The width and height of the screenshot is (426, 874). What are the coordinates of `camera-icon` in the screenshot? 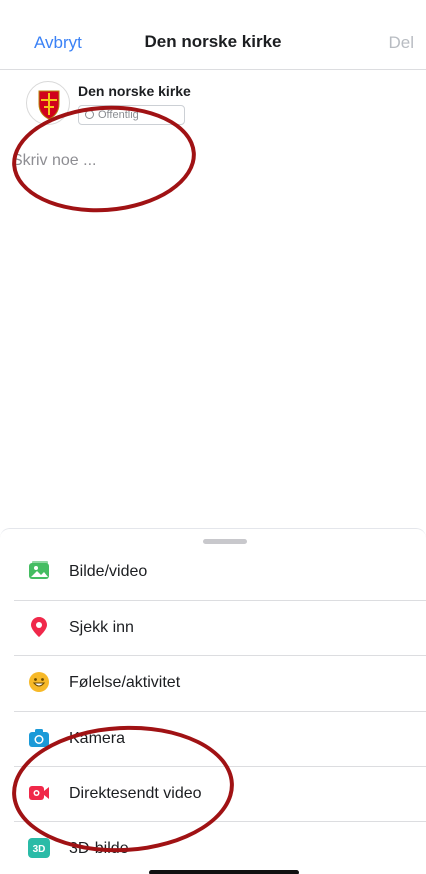 It's located at (39, 738).